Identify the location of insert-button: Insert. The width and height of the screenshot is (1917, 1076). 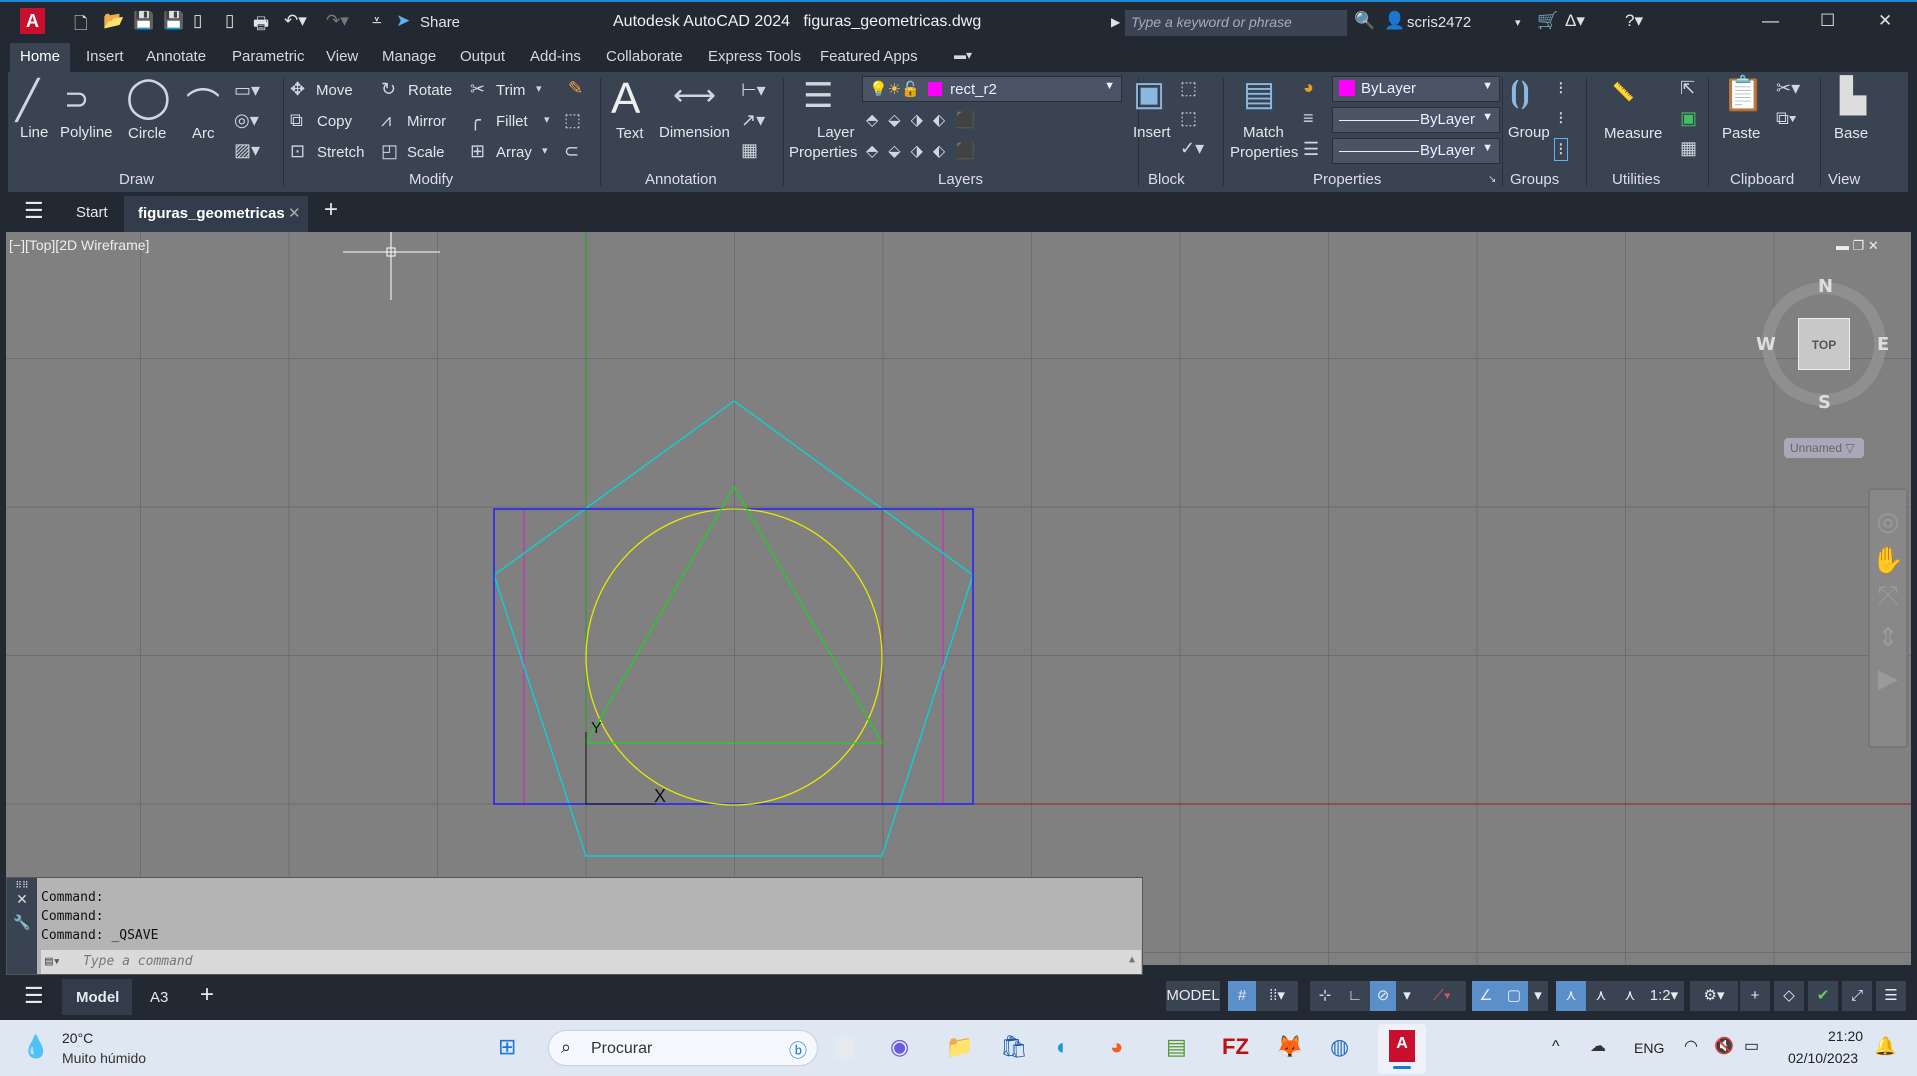
(1152, 132).